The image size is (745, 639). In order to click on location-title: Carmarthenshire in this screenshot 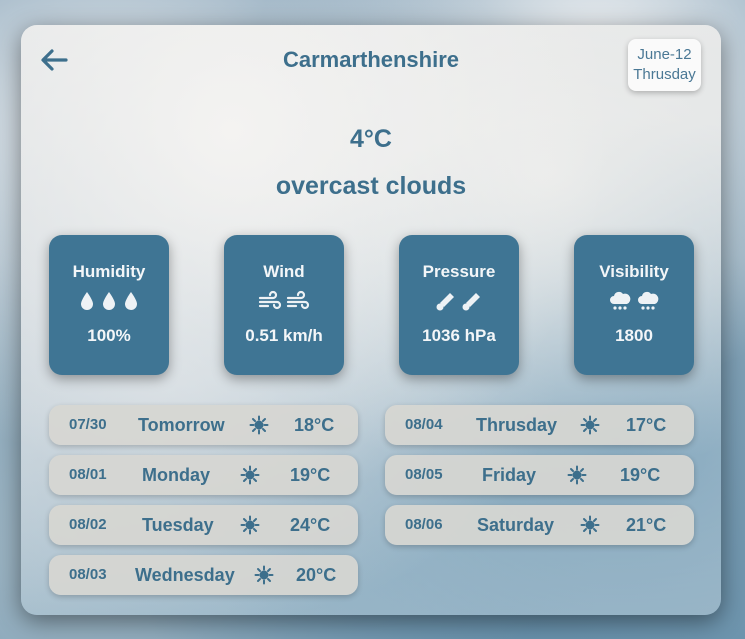, I will do `click(371, 59)`.